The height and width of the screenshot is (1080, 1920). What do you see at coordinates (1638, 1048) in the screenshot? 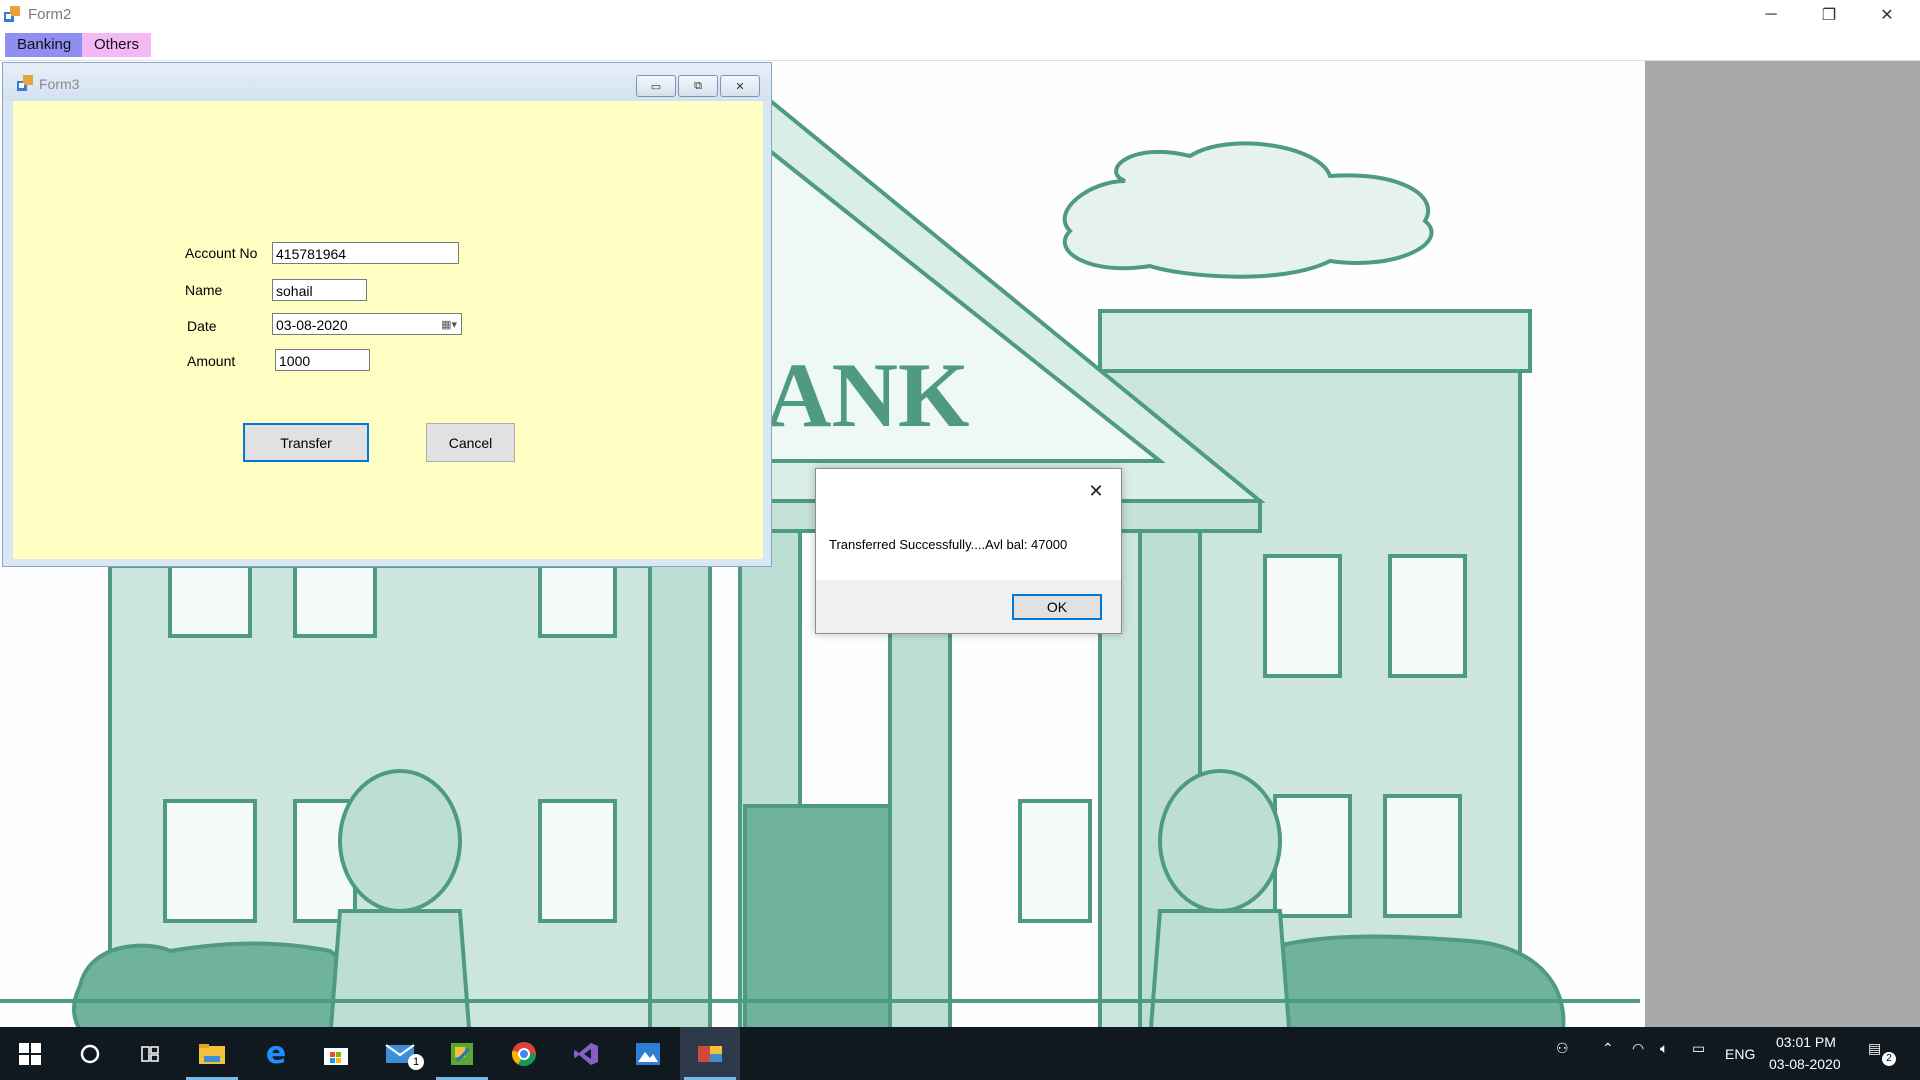
I see `wifi-icon: ◠` at bounding box center [1638, 1048].